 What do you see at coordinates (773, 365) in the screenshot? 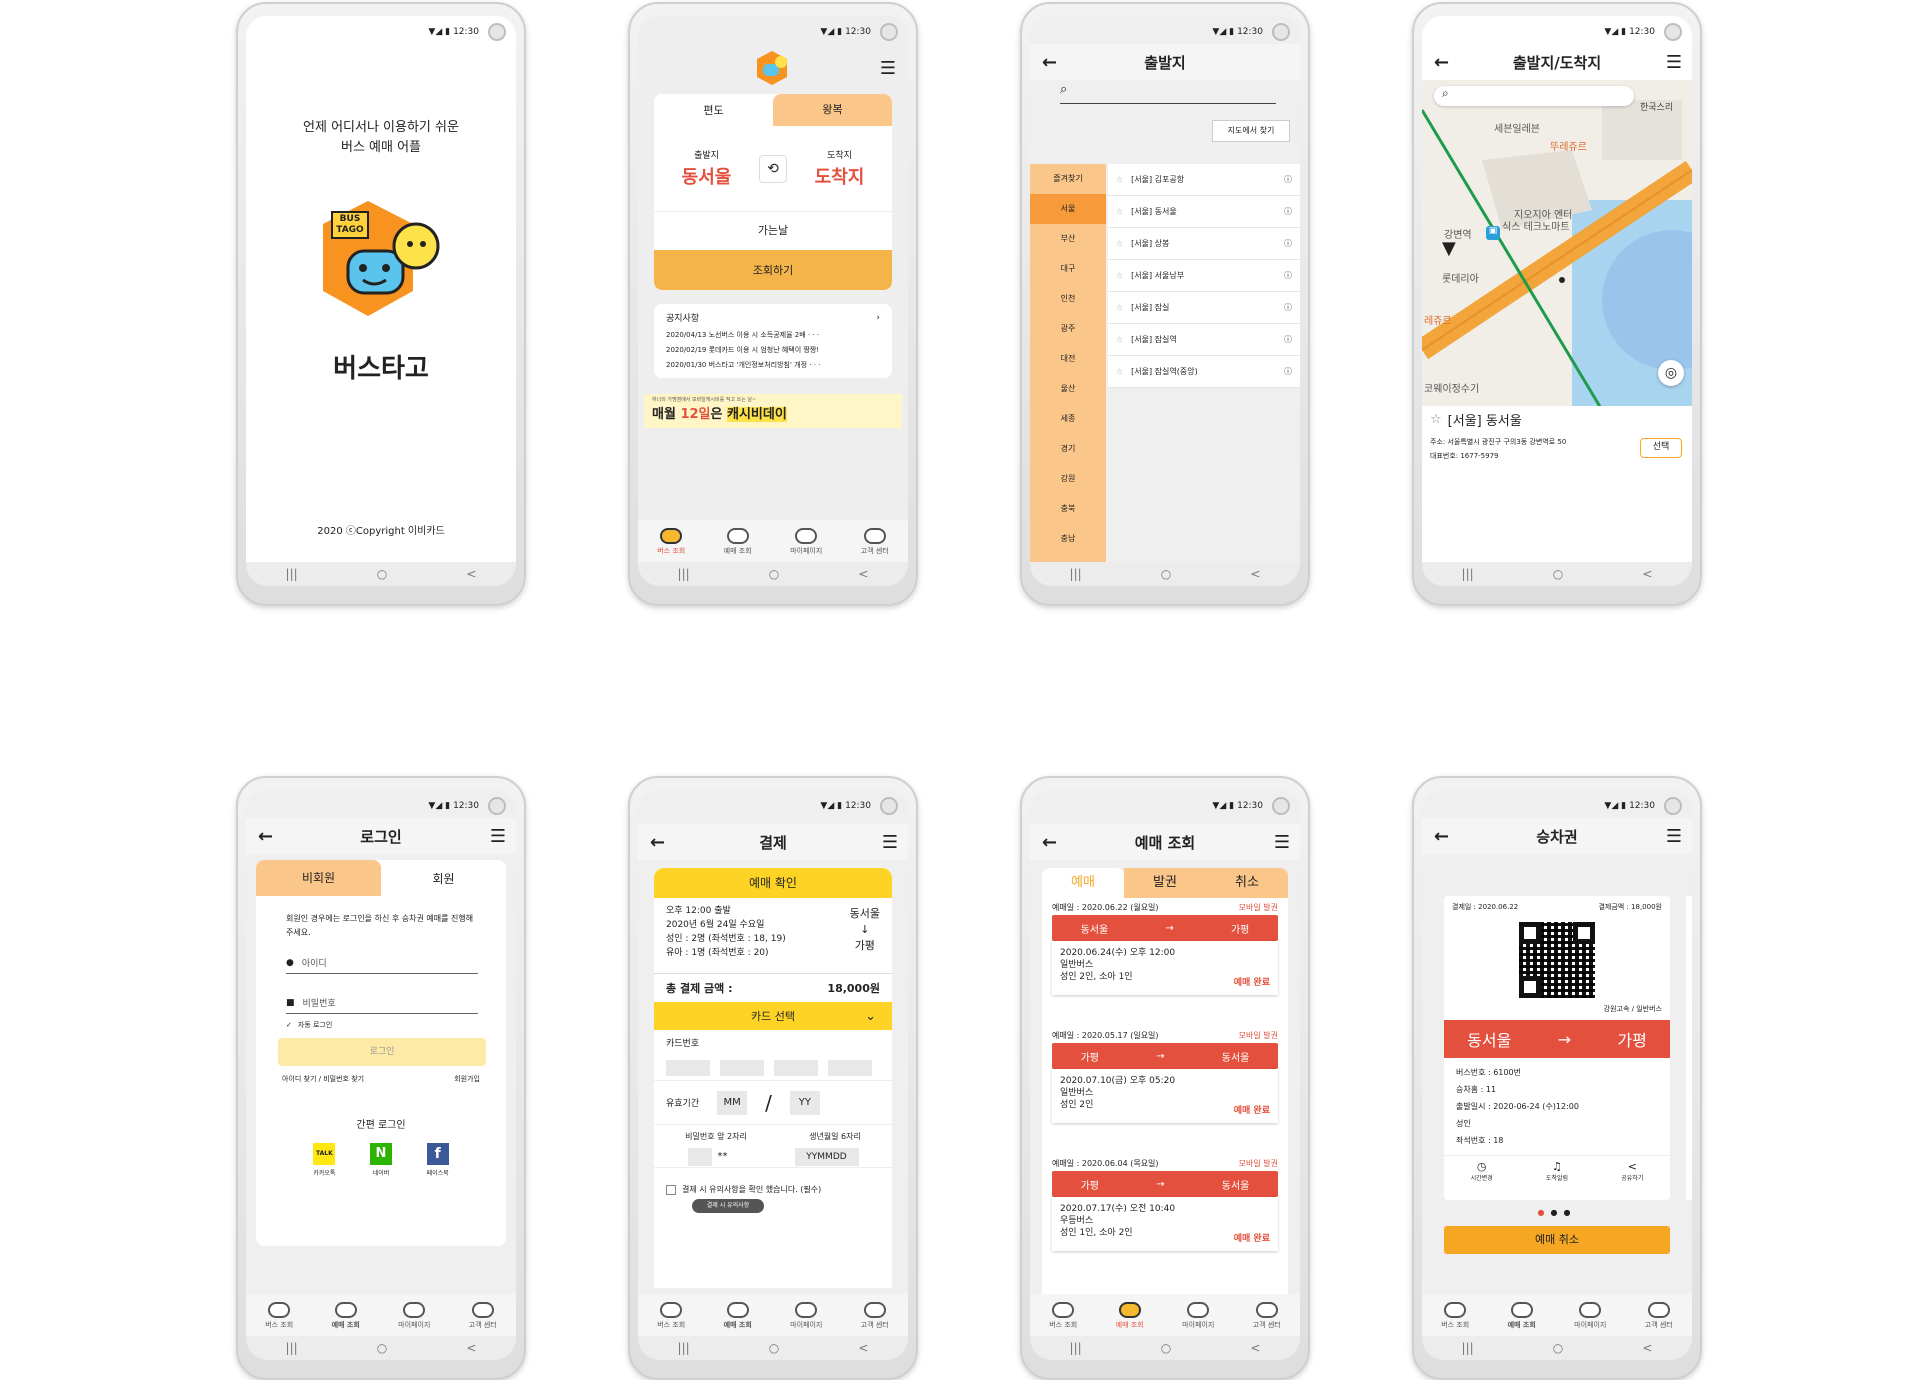
I see `notice-item: 2020/01/30 버스타고 '개인정보처리방침' 개정 · · ·` at bounding box center [773, 365].